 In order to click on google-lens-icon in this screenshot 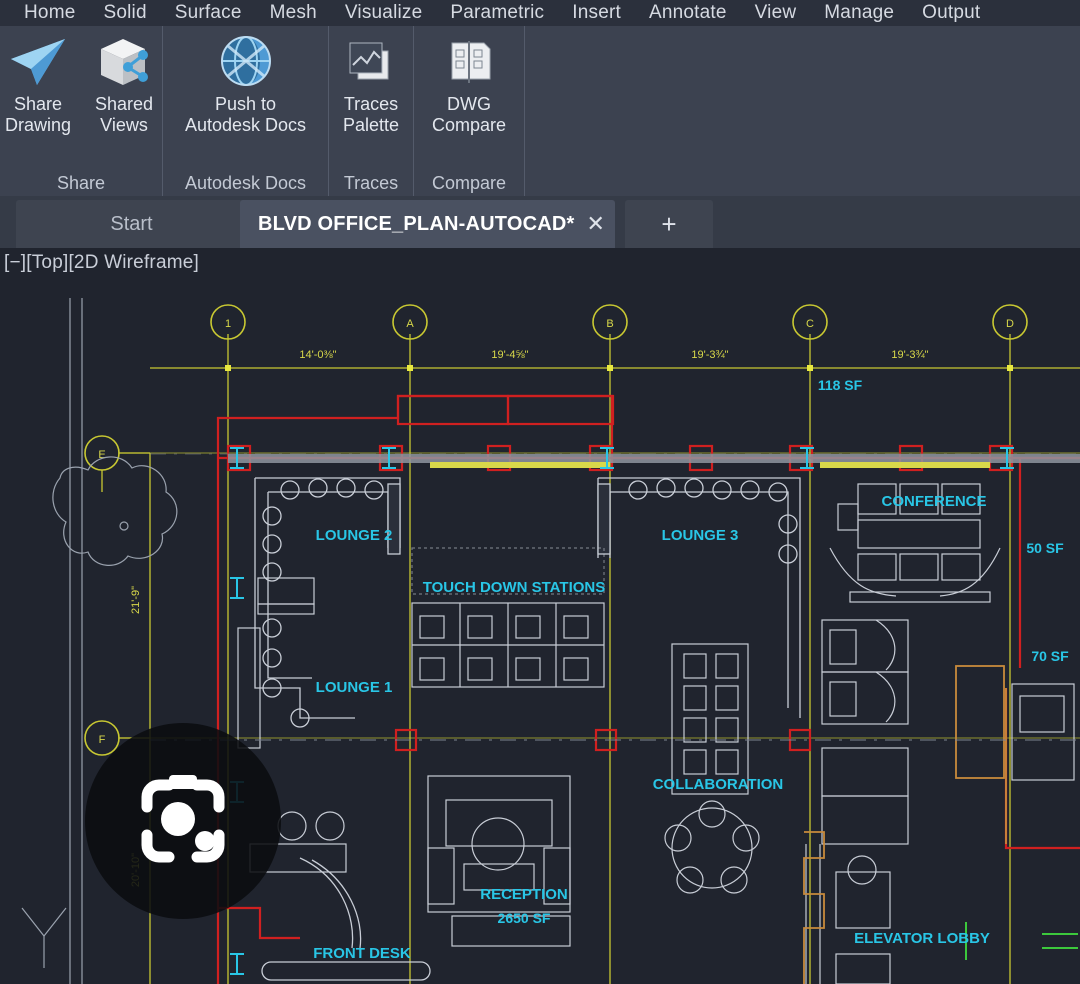, I will do `click(183, 819)`.